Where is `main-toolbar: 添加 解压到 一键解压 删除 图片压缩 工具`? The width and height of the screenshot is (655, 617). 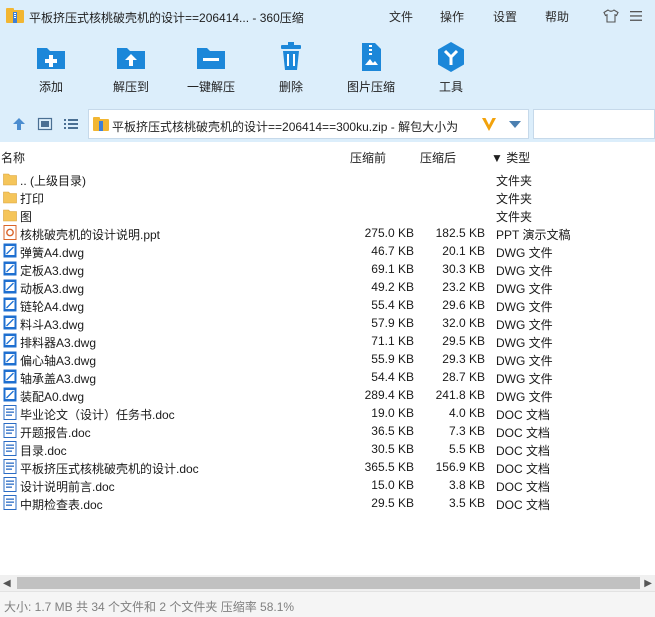
main-toolbar: 添加 解压到 一键解压 删除 图片压缩 工具 is located at coordinates (327, 68).